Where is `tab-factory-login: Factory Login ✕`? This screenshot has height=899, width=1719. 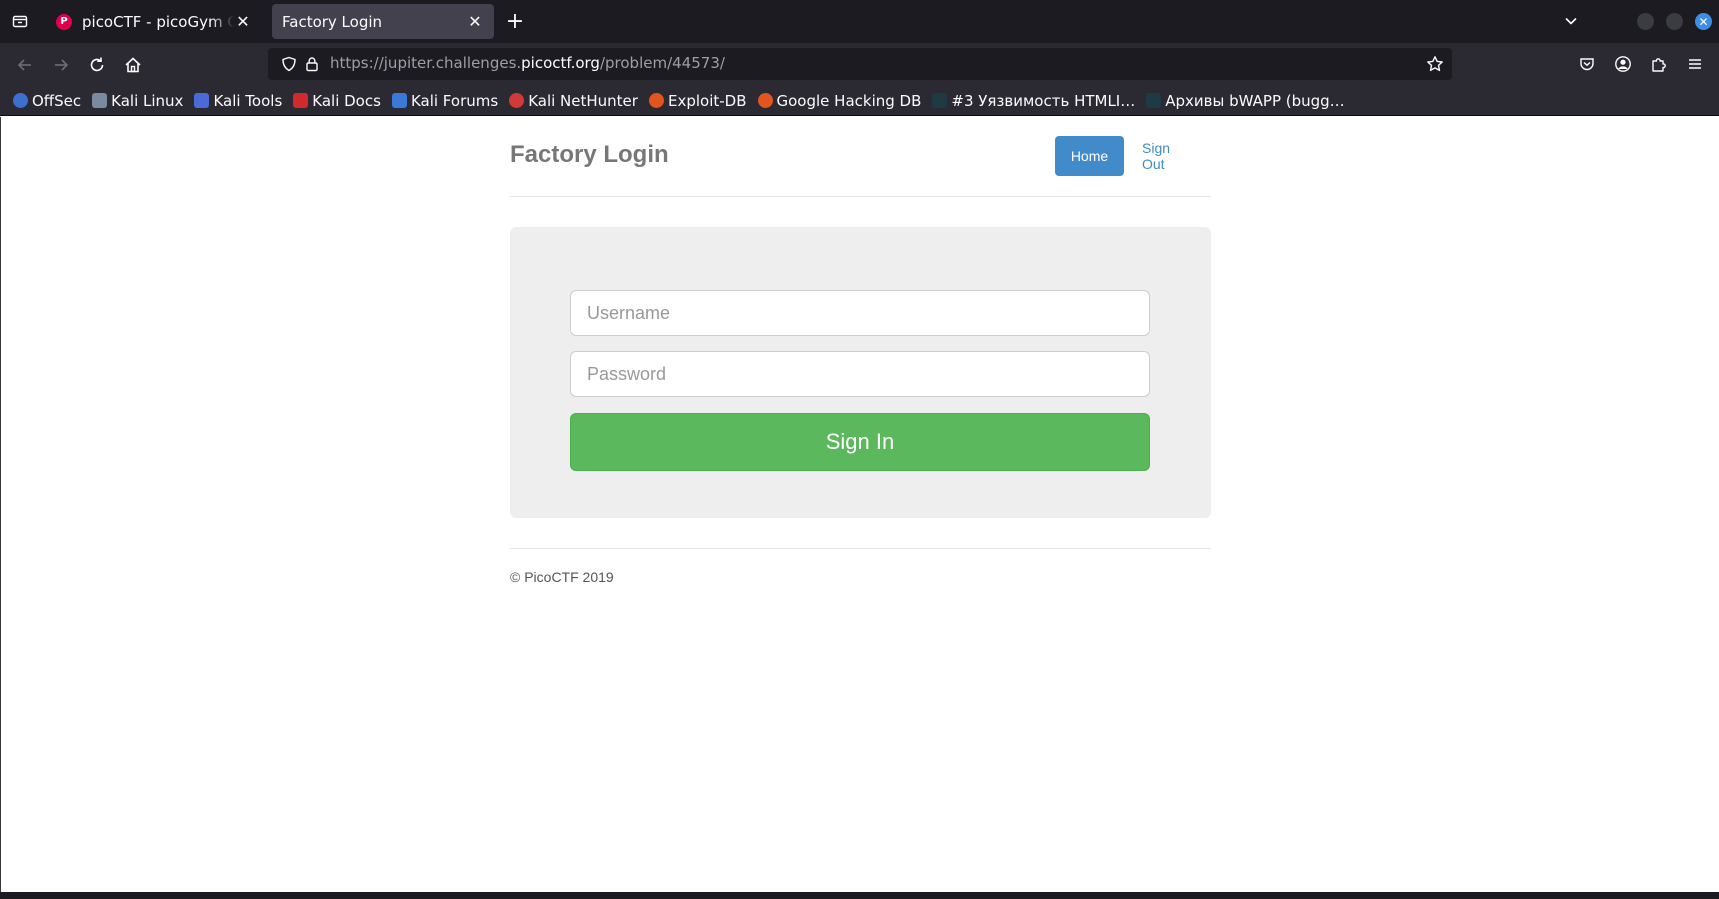
tab-factory-login: Factory Login ✕ is located at coordinates (383, 21).